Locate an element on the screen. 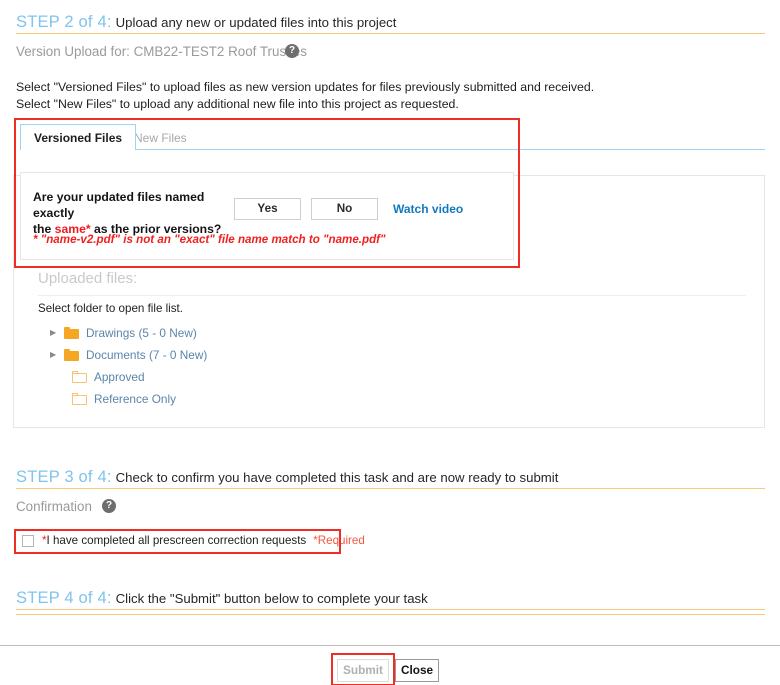 The width and height of the screenshot is (780, 685). close-button: Close is located at coordinates (417, 670).